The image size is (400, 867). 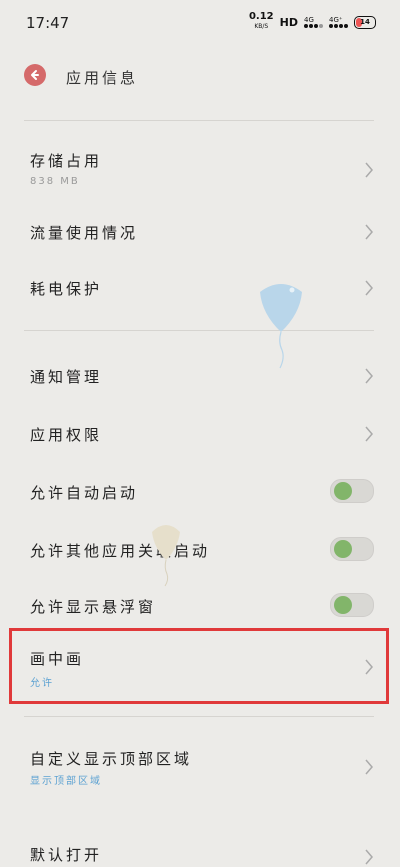 What do you see at coordinates (200, 608) in the screenshot?
I see `floating-window-row: 允许显示悬浮窗` at bounding box center [200, 608].